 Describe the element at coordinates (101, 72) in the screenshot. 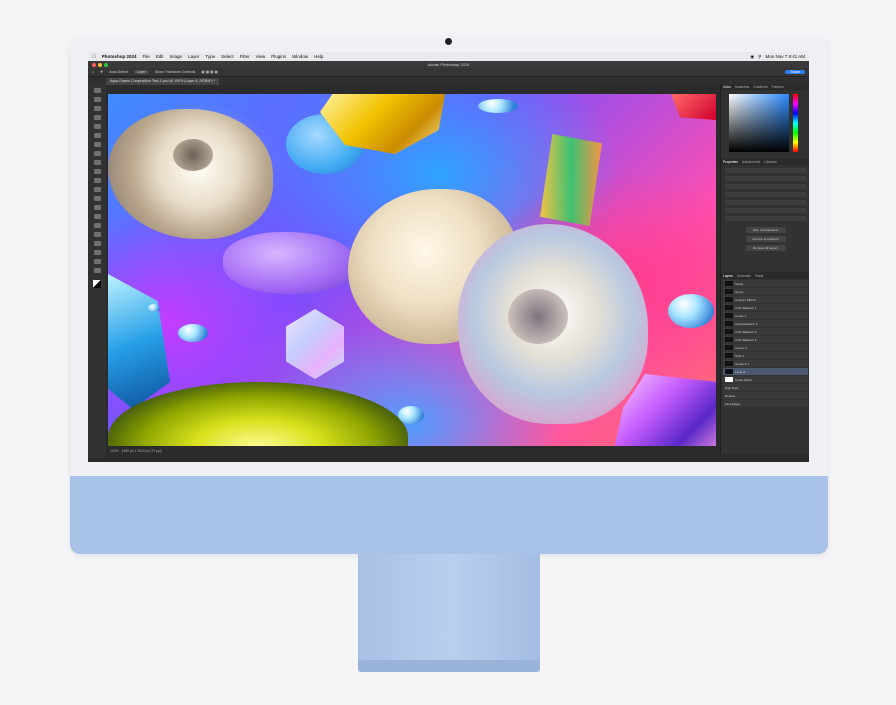

I see `move-tool-icon: ✥` at that location.